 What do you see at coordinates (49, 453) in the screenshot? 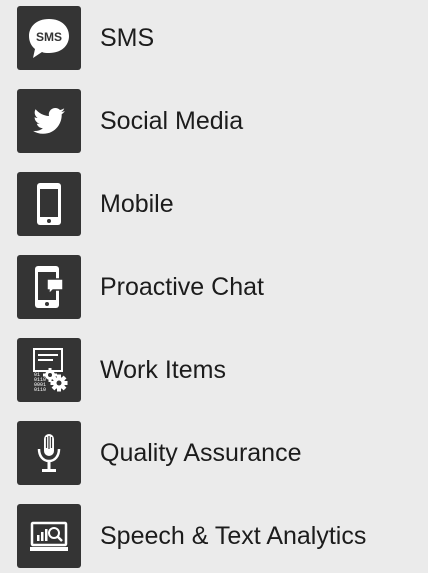
I see `microphone-icon` at bounding box center [49, 453].